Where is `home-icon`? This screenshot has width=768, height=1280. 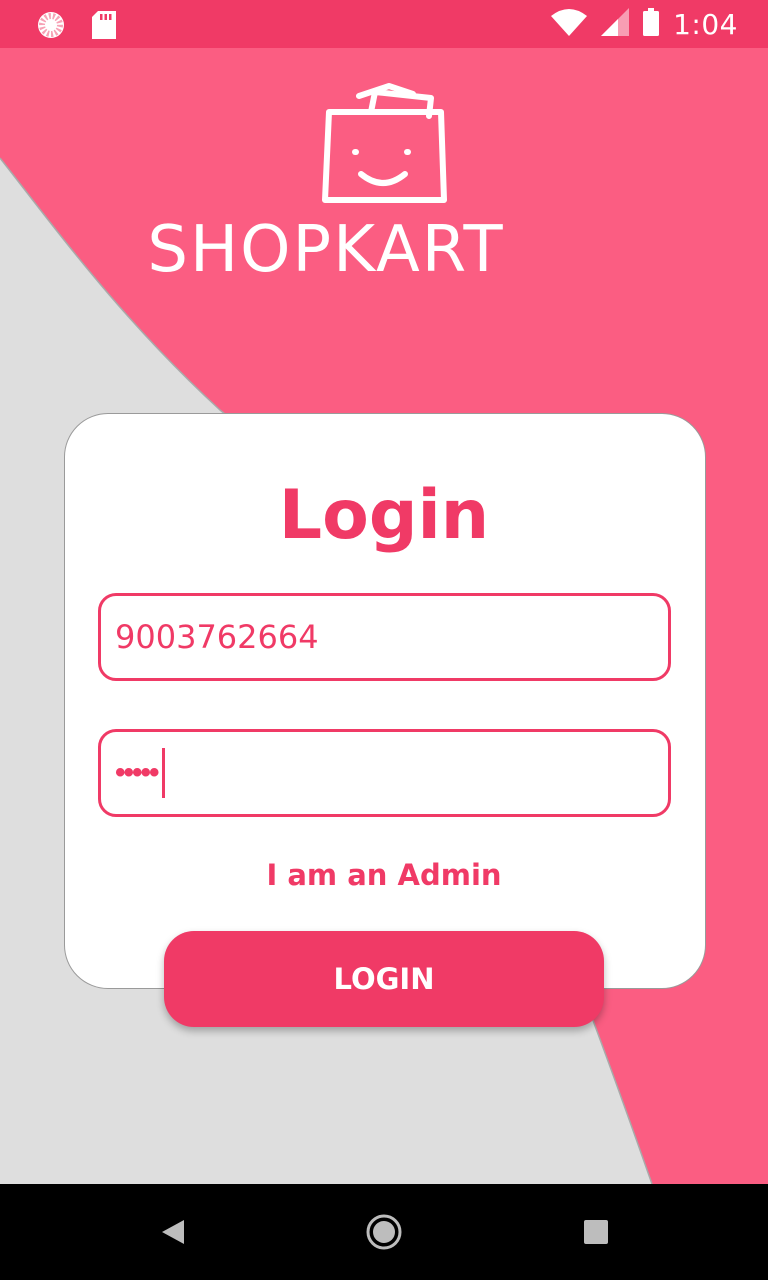 home-icon is located at coordinates (384, 1234).